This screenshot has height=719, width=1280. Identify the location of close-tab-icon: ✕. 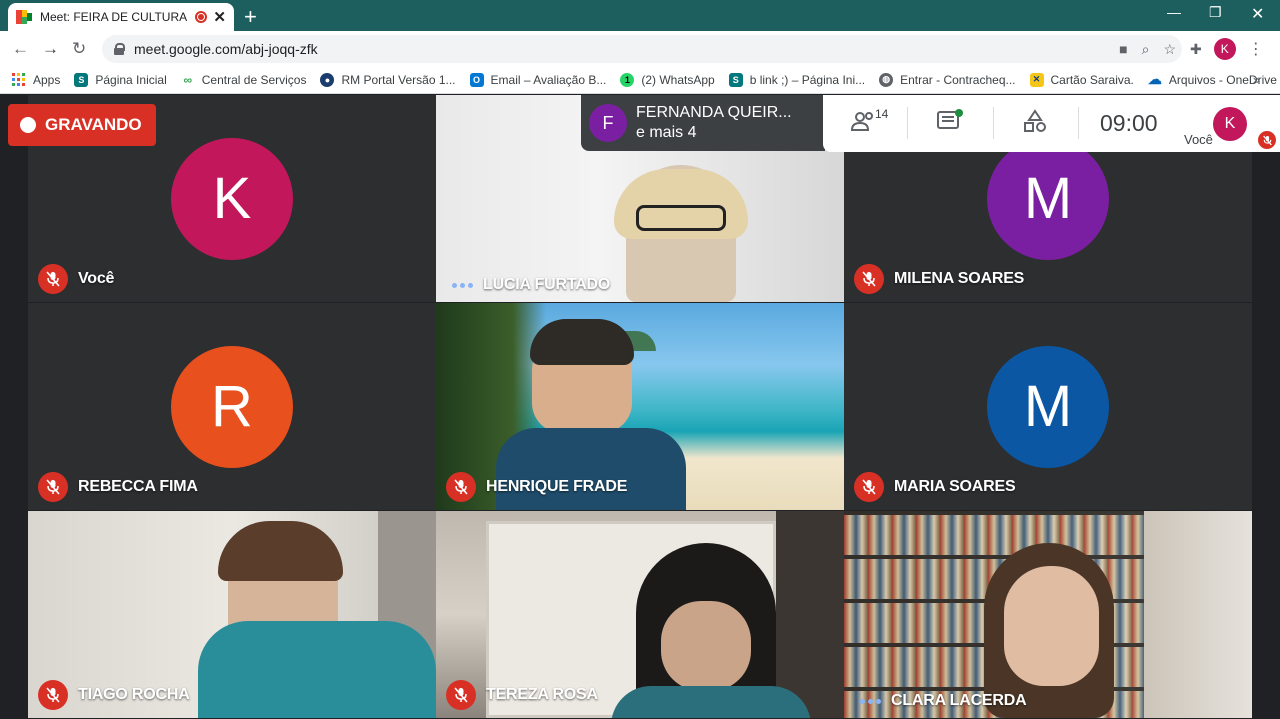
(219, 17).